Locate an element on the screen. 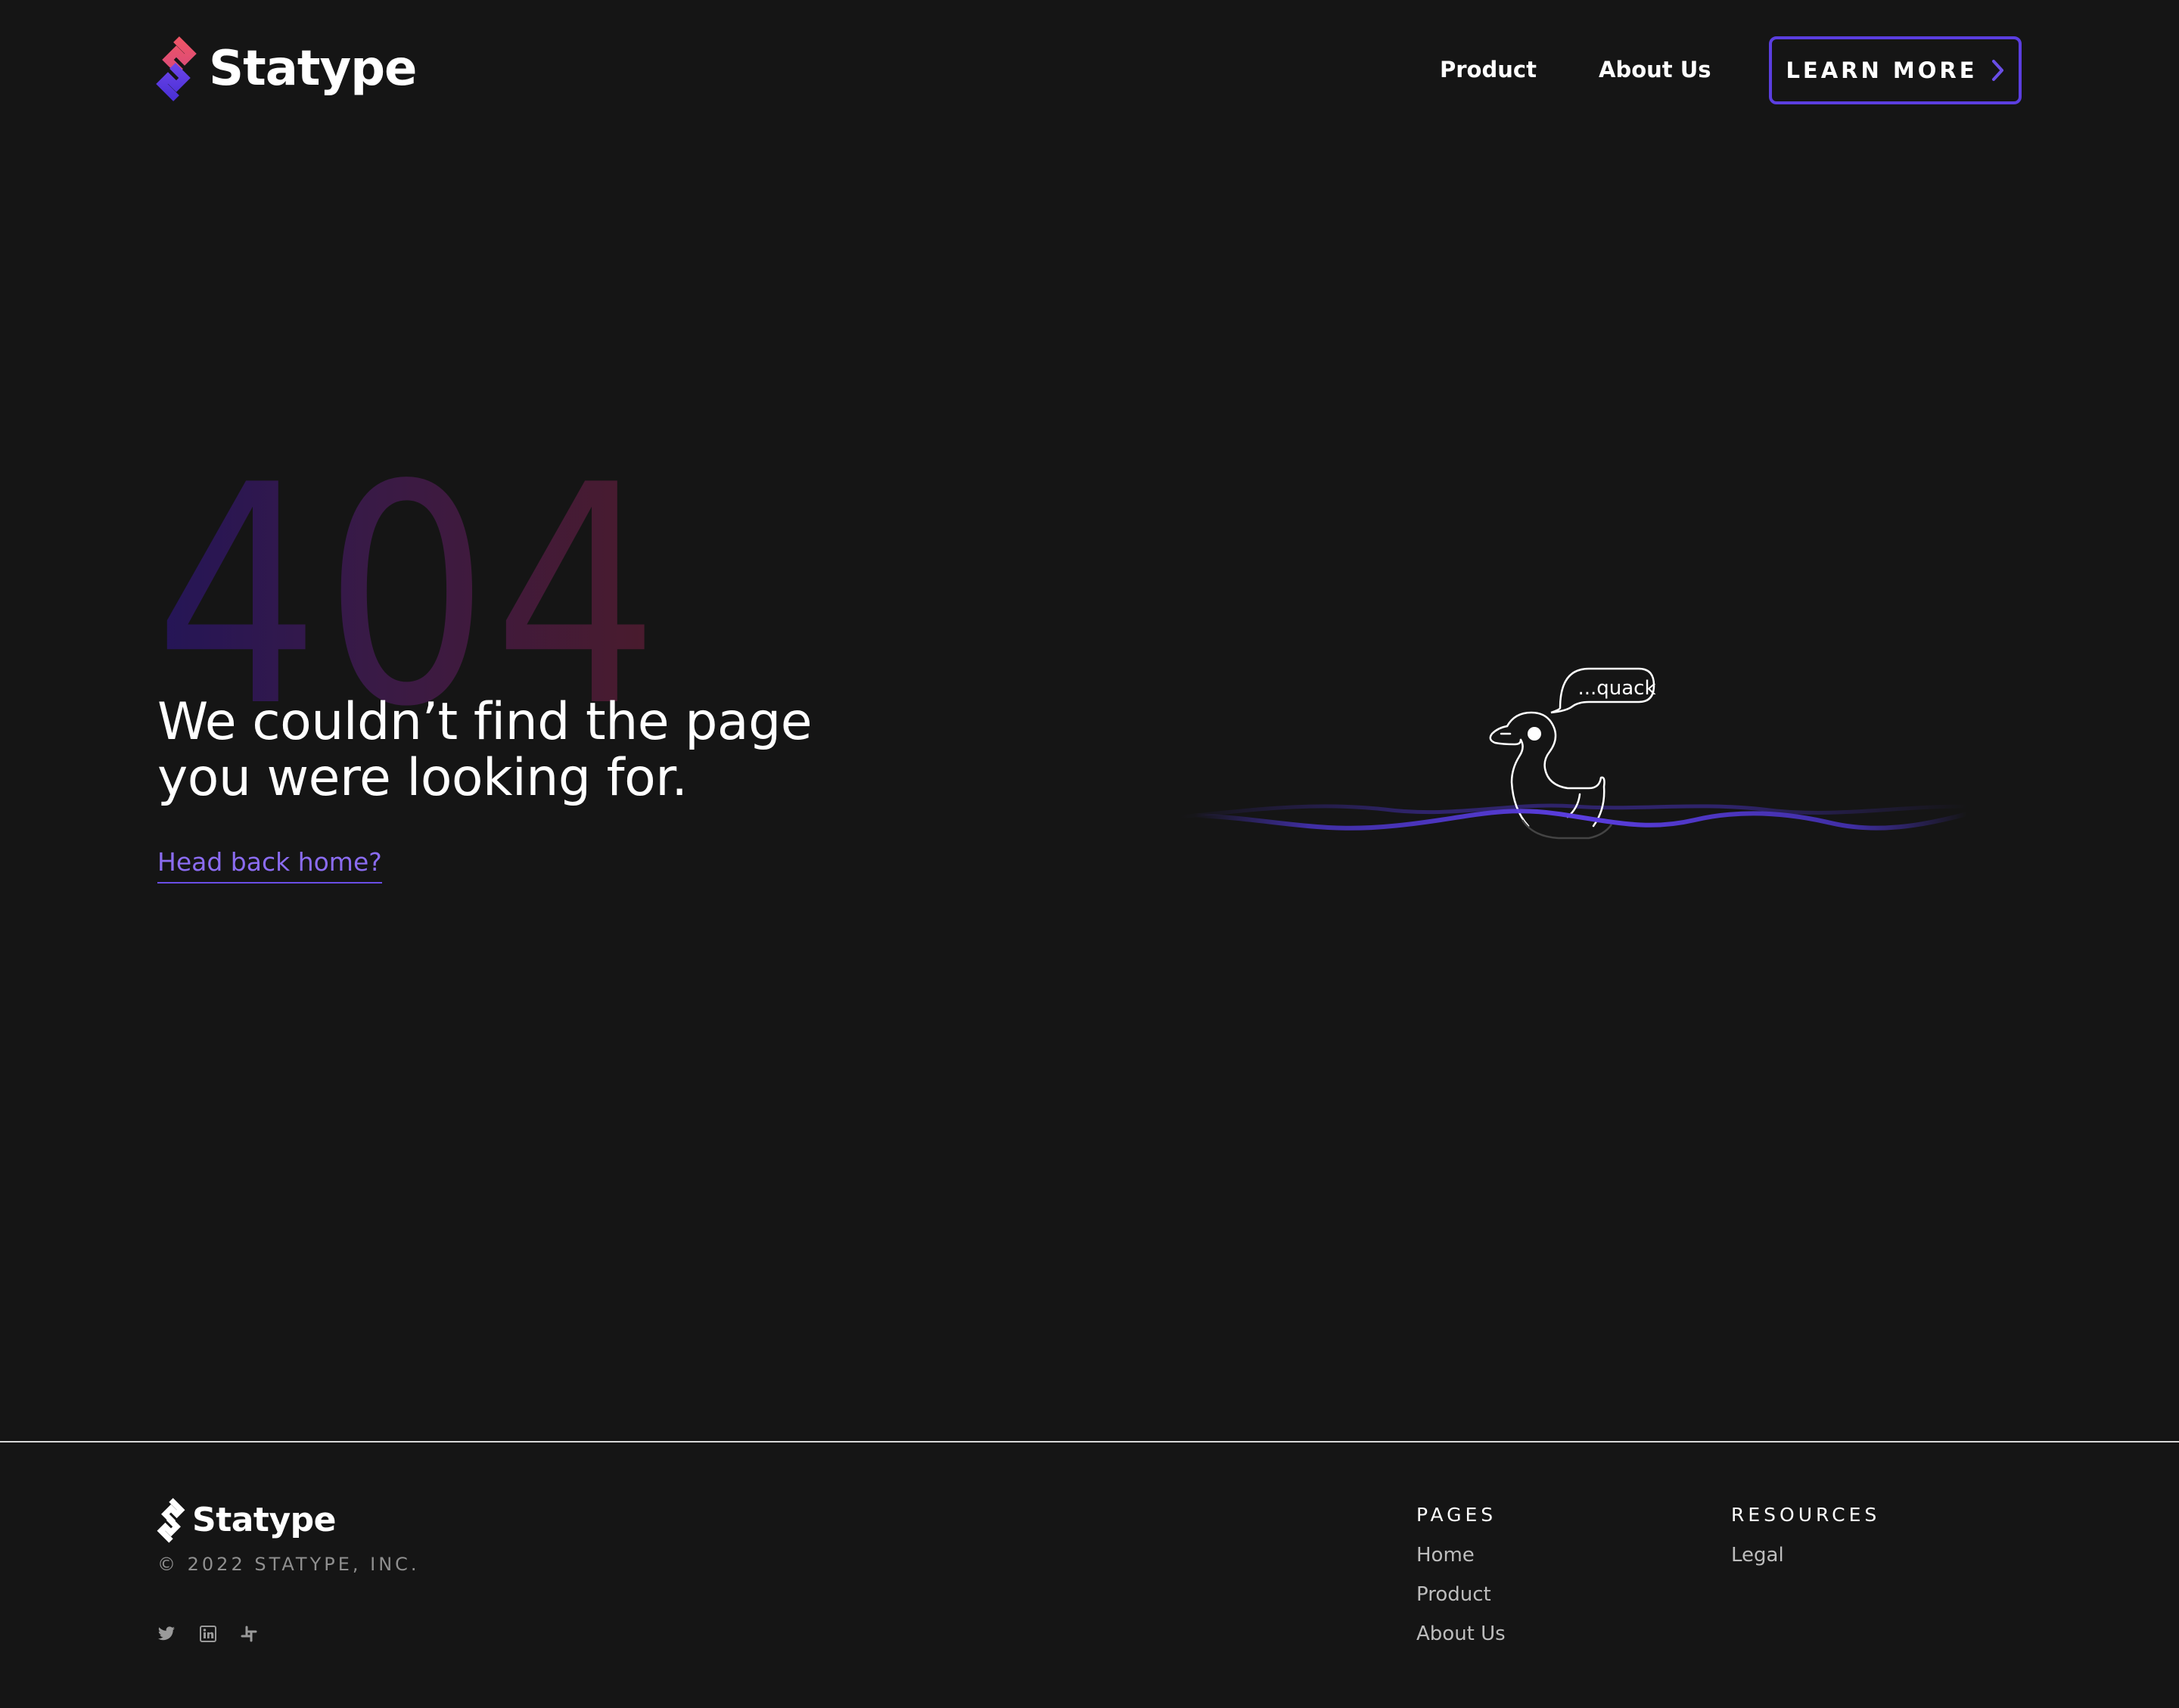  footer-divider is located at coordinates (1089, 1441).